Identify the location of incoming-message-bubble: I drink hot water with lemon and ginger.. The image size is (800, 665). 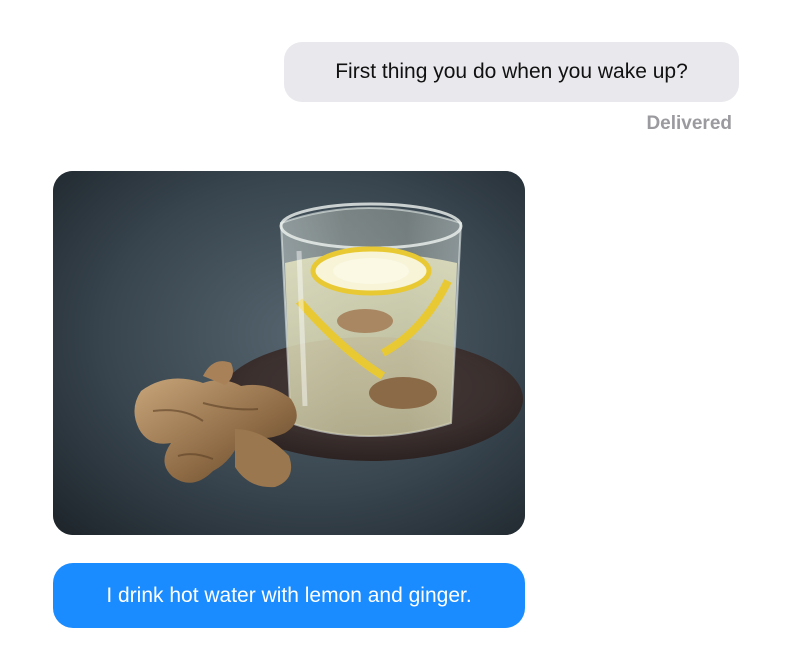
(289, 595).